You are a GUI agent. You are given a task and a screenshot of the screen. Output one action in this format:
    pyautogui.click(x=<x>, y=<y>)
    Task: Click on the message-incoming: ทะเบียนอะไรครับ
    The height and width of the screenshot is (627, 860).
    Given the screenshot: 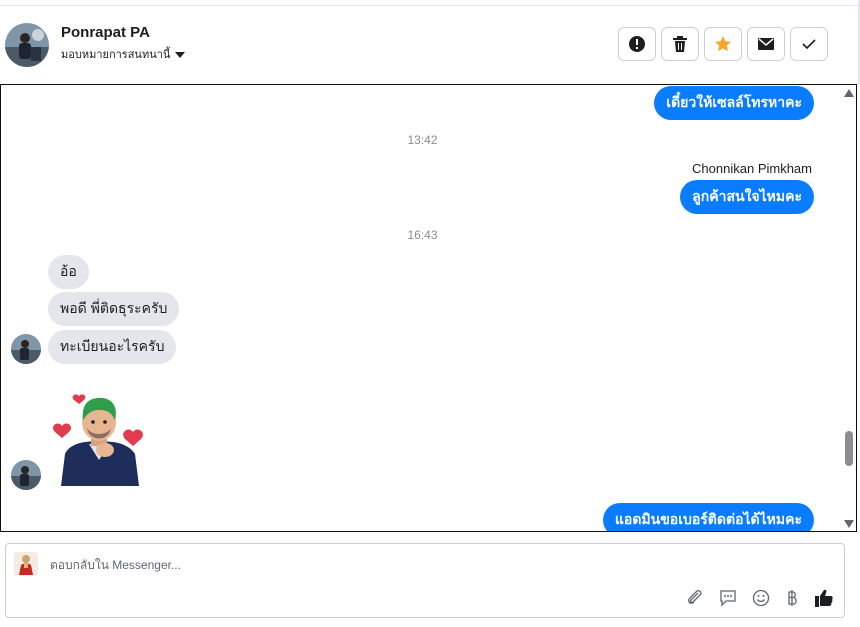 What is the action you would take?
    pyautogui.click(x=112, y=347)
    